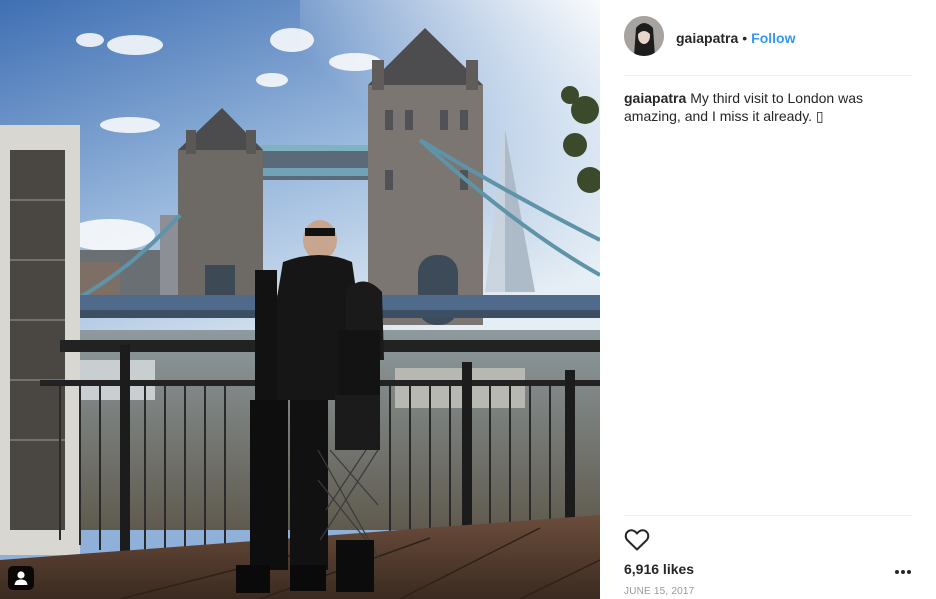  Describe the element at coordinates (655, 98) in the screenshot. I see `caption-username-link: gaiapatra` at that location.